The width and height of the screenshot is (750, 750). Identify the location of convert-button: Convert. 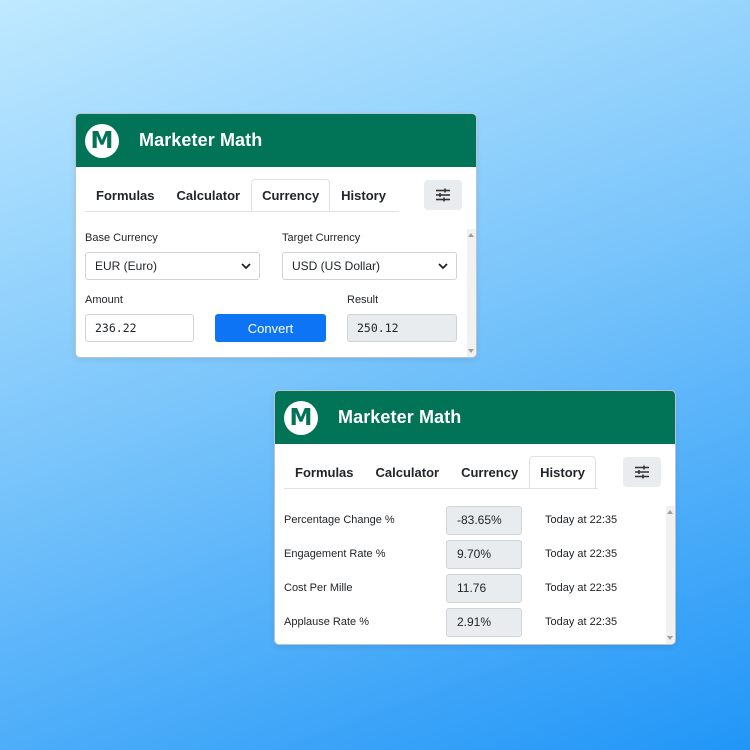
(270, 328).